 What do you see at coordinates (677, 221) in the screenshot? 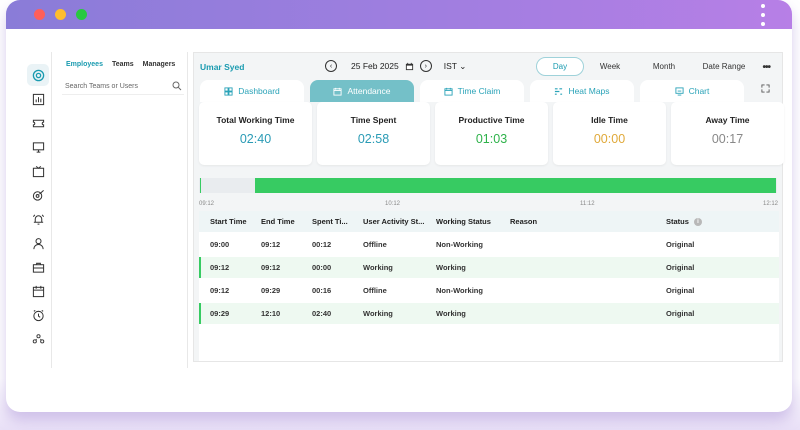
I see `col-status-label: Status` at bounding box center [677, 221].